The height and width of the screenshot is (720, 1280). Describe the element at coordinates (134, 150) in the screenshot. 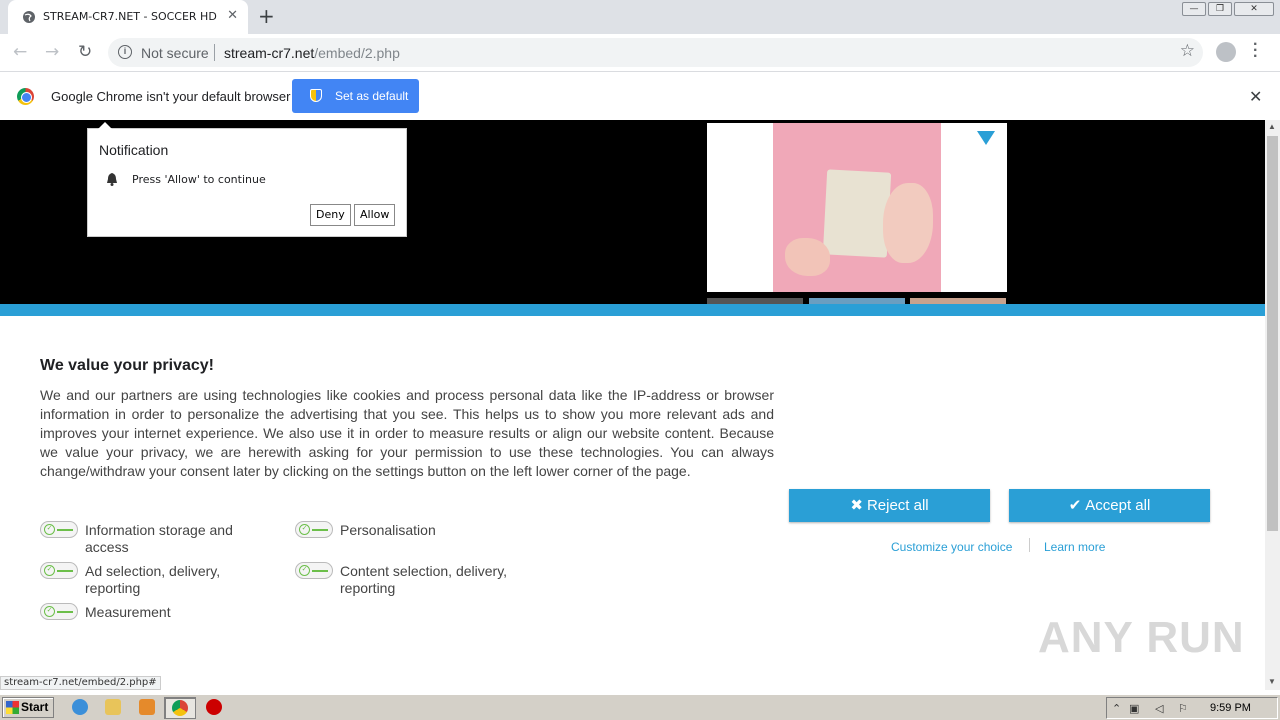

I see `notification-title: Notification` at that location.